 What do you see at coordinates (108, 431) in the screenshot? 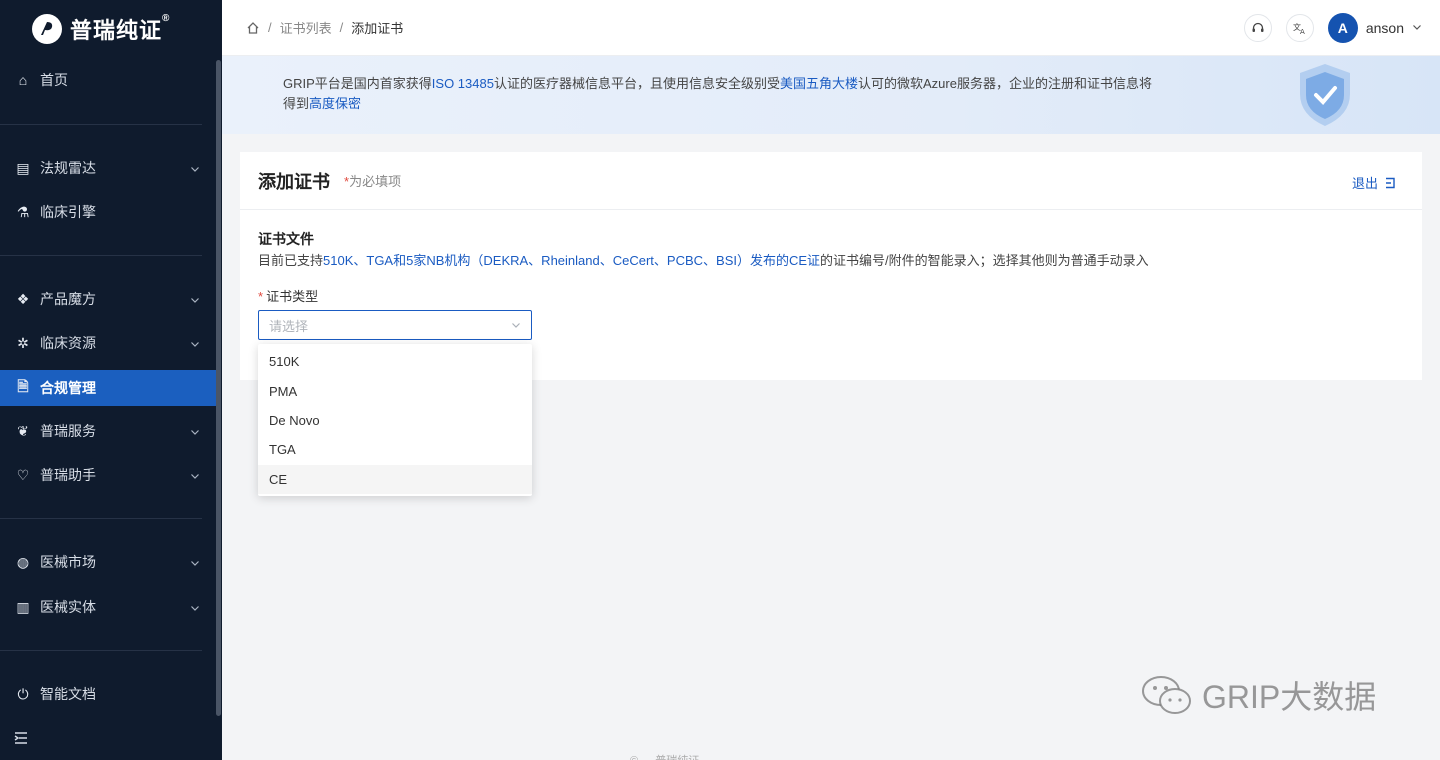
I see `sidebar-item-6: ❦ 普瑞服务` at bounding box center [108, 431].